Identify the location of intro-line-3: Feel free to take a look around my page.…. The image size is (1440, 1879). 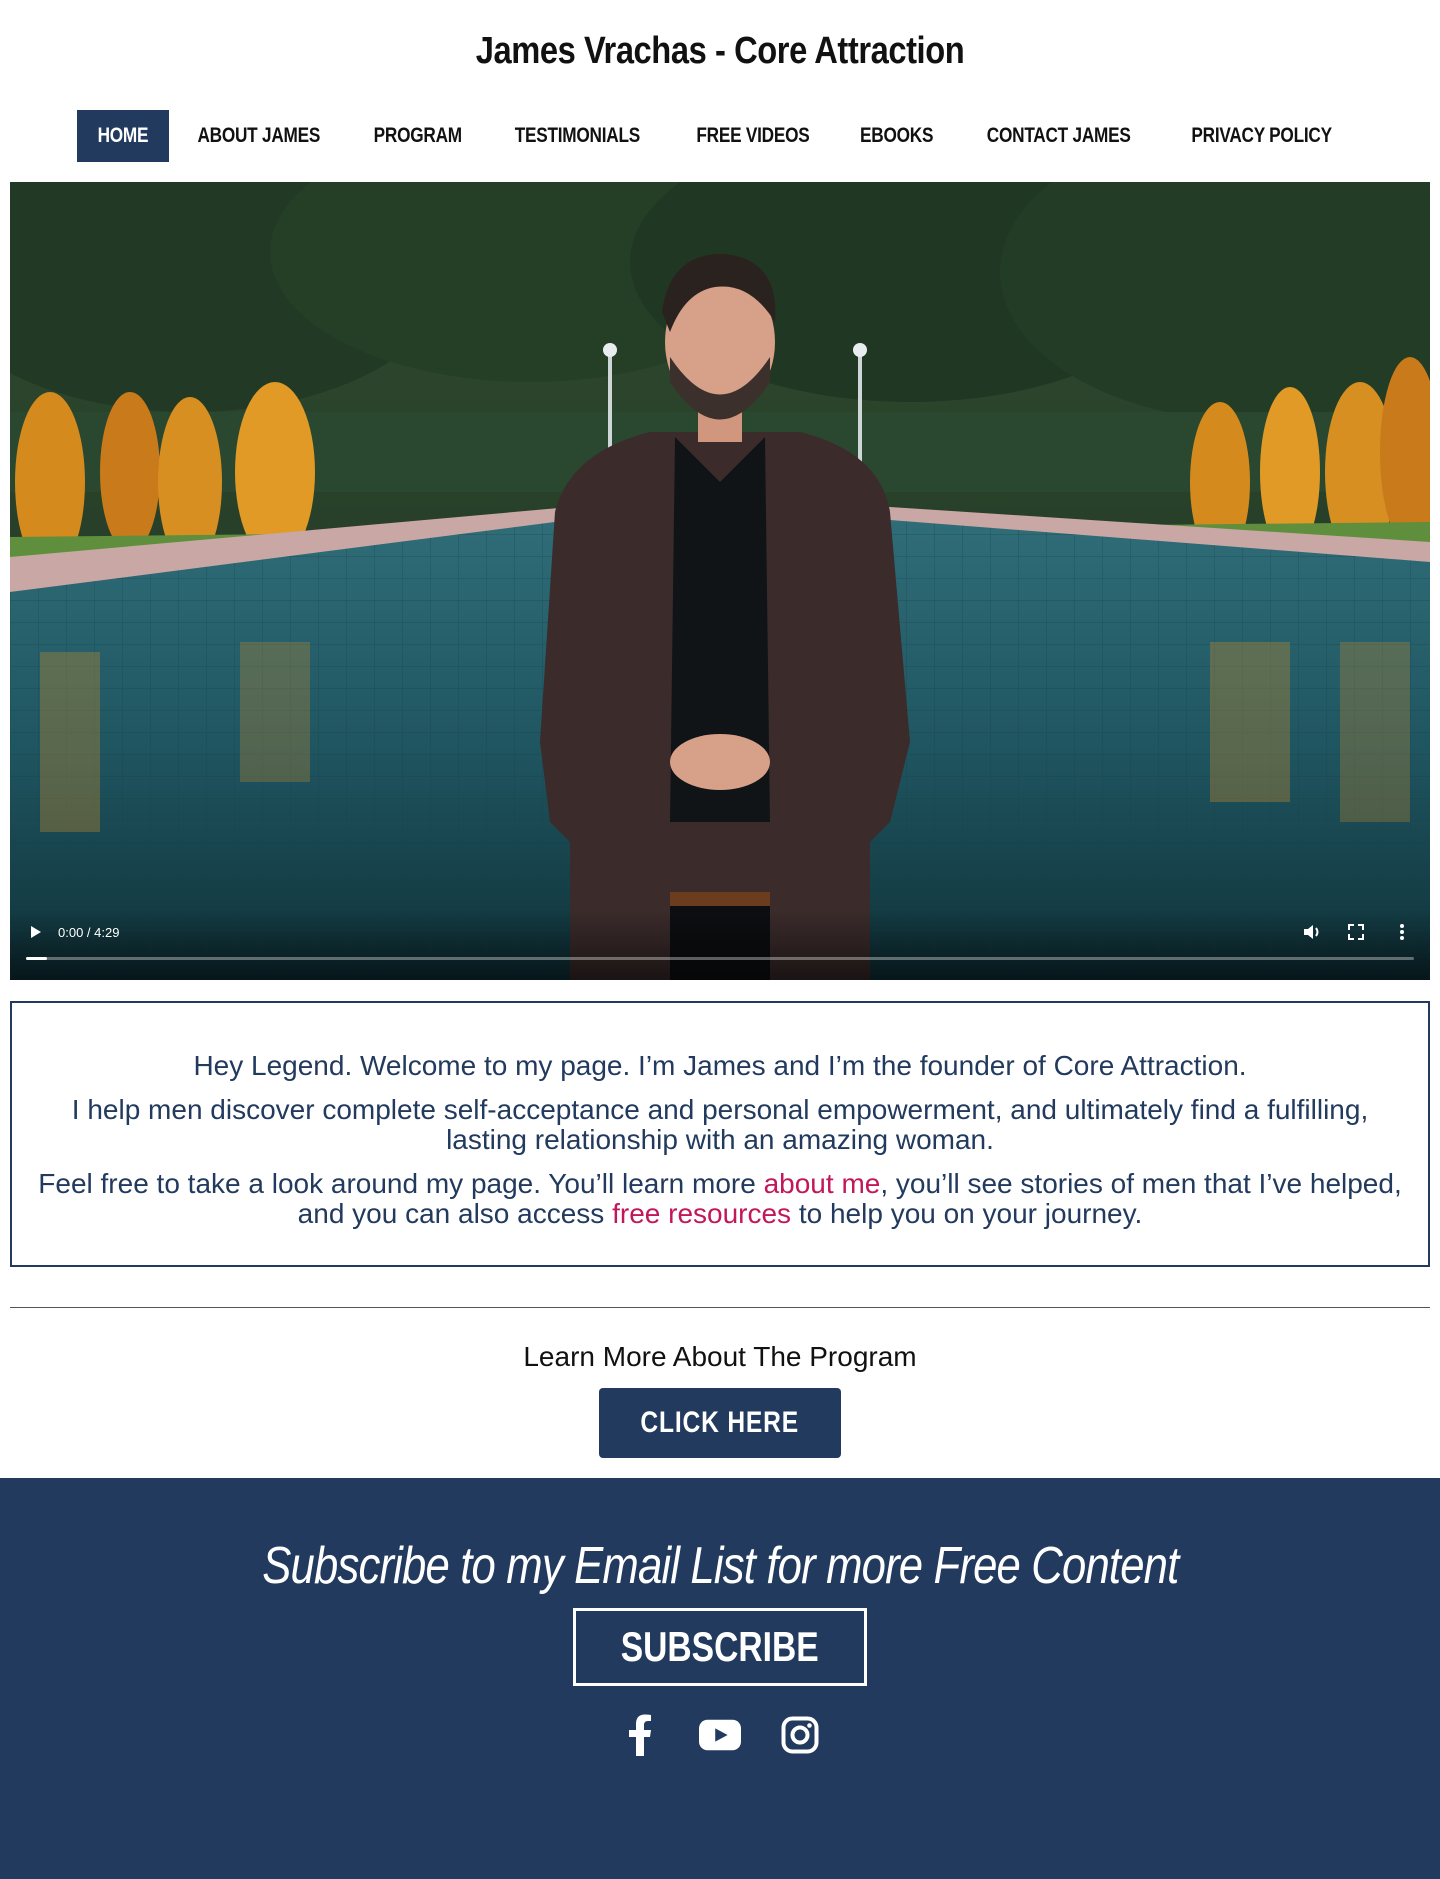
(720, 1199).